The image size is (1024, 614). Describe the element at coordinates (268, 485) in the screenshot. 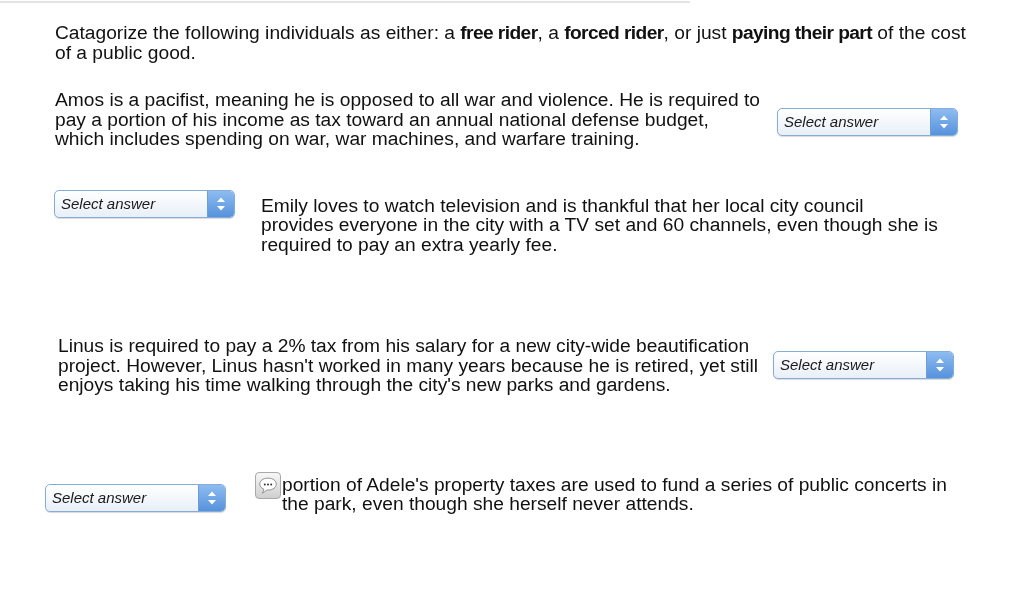

I see `speech-bubble-icon` at that location.